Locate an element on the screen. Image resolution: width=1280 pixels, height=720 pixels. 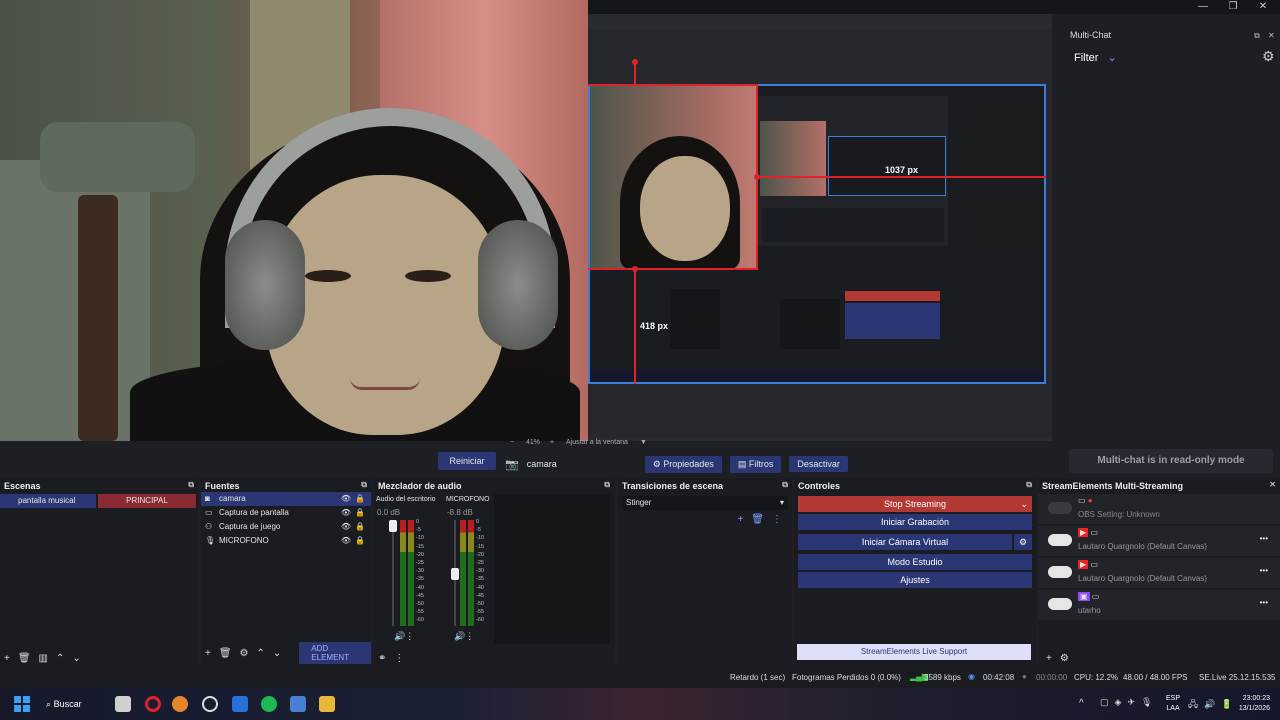
windows-start-icon is located at coordinates (22, 704).